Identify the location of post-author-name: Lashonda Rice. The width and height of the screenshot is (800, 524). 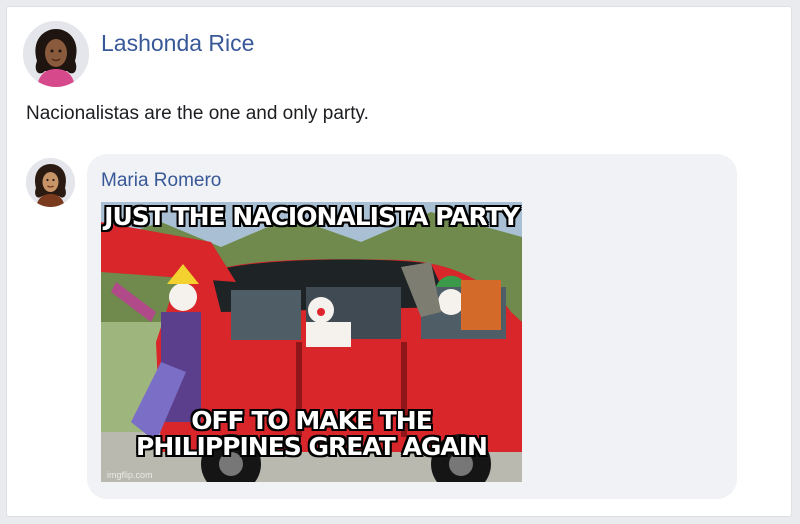
(177, 43).